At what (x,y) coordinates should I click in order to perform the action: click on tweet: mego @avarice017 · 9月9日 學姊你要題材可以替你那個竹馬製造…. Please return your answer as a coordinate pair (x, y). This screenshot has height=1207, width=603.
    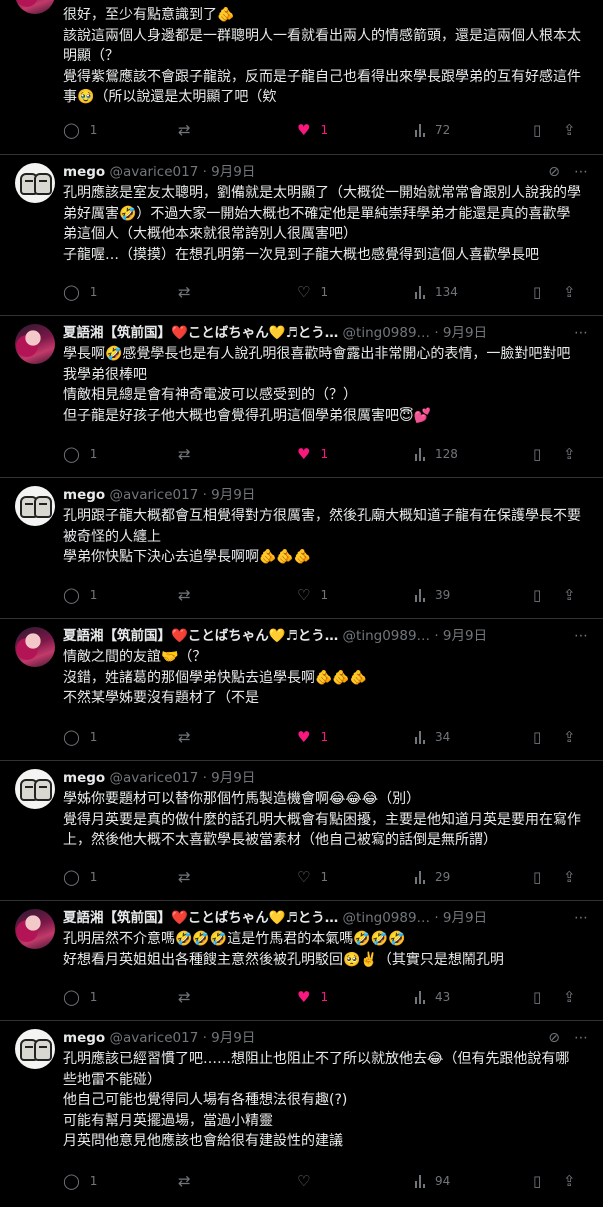
    Looking at the image, I should click on (301, 831).